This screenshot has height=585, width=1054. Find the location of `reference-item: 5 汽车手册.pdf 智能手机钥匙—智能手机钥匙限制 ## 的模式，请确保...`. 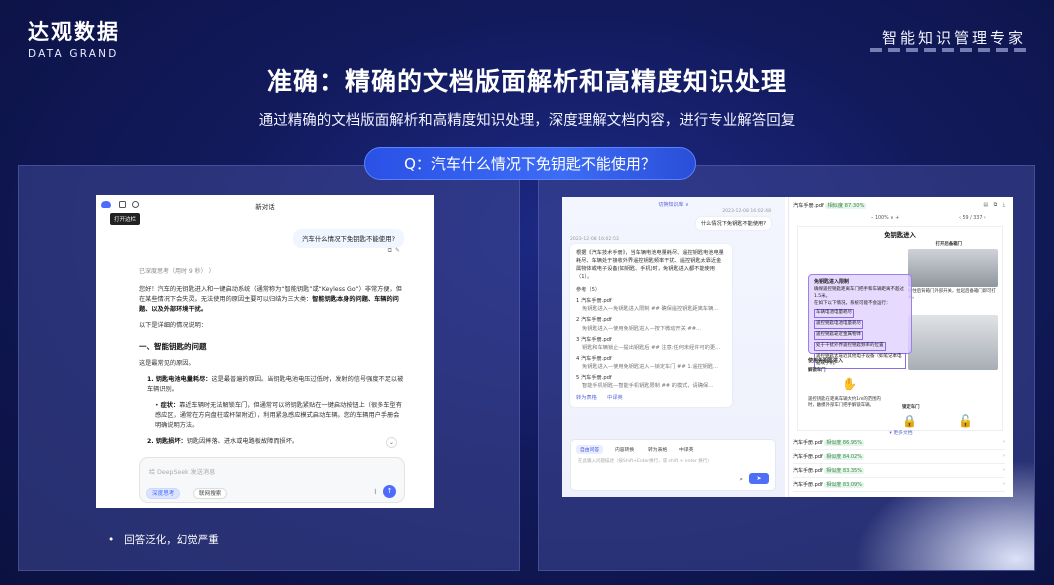

reference-item: 5 汽车手册.pdf 智能手机钥匙—智能手机钥匙限制 ## 的模式，请确保... is located at coordinates (651, 382).